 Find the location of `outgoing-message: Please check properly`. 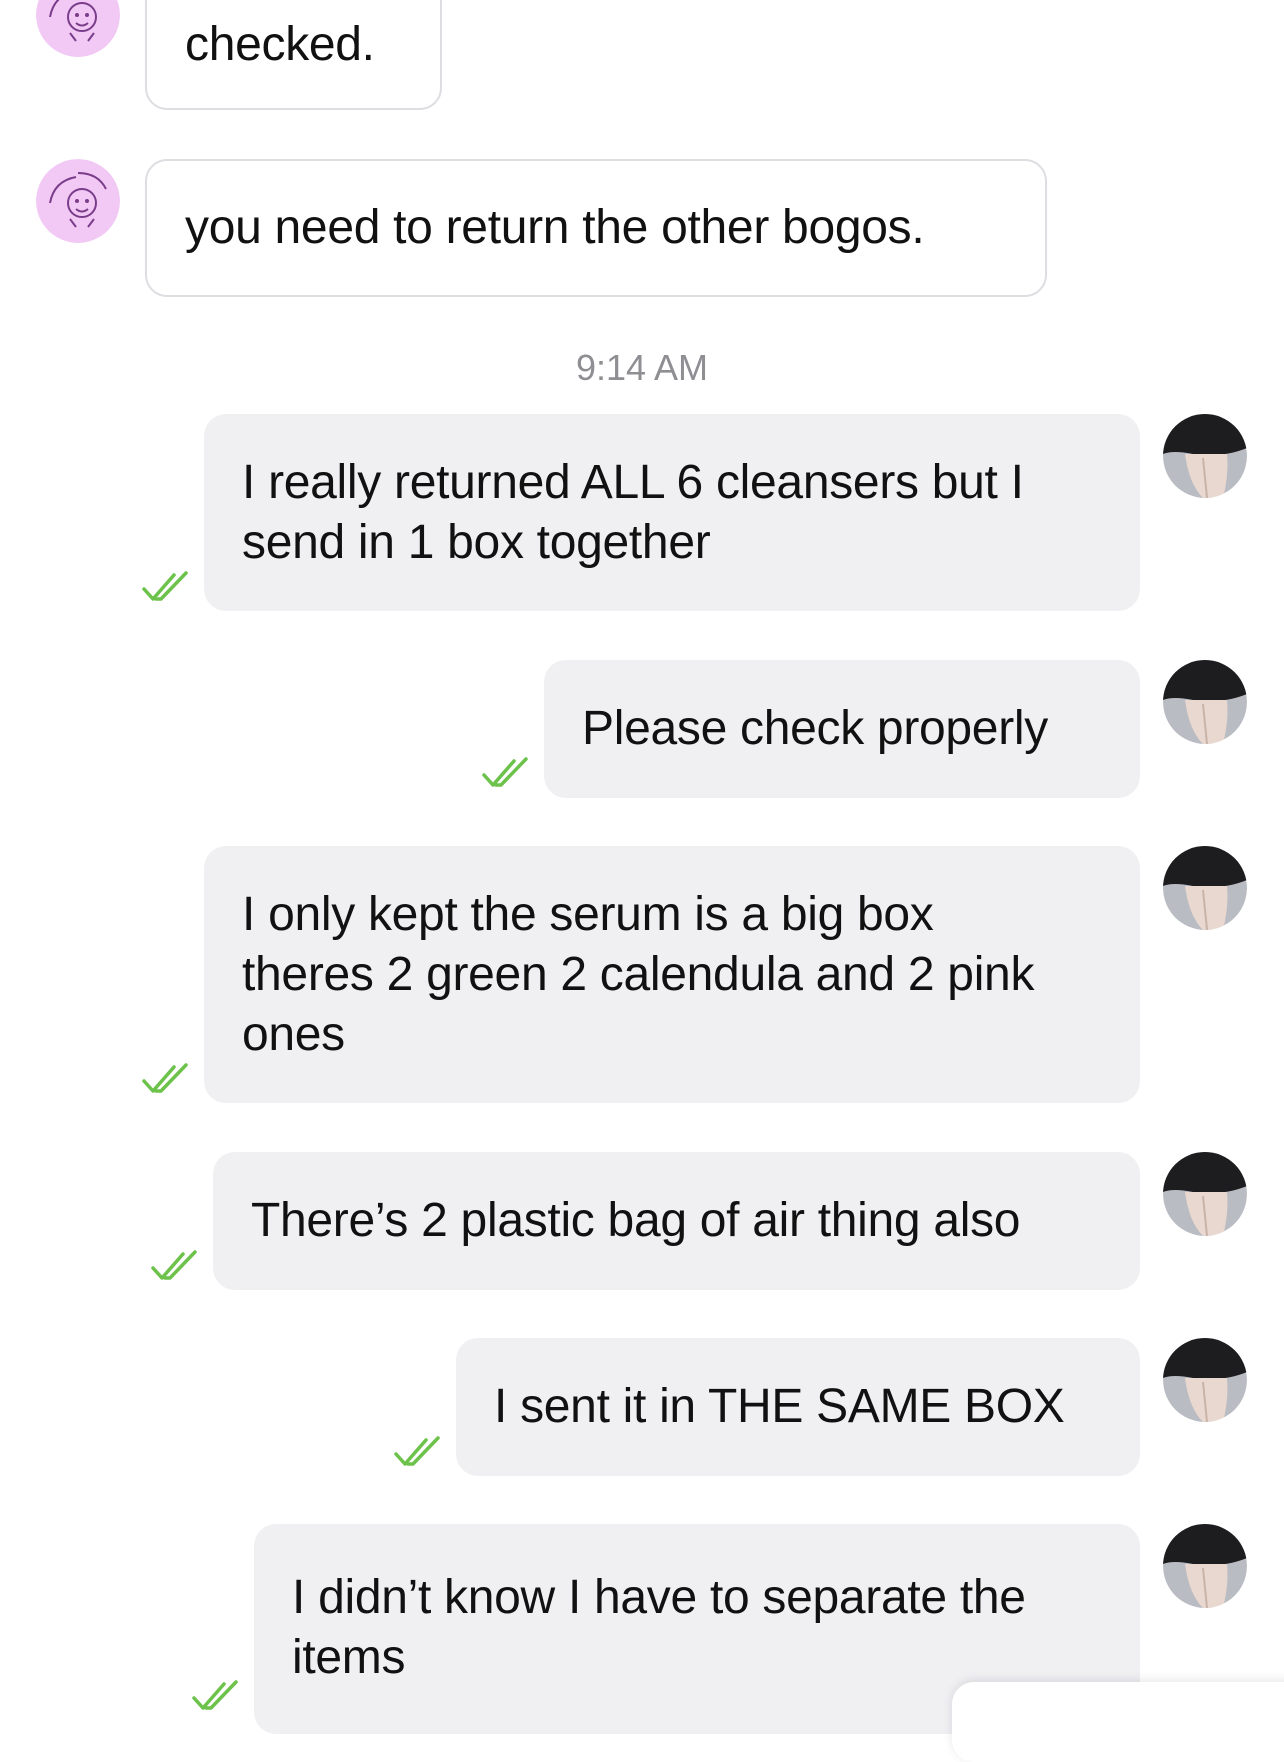

outgoing-message: Please check properly is located at coordinates (842, 729).